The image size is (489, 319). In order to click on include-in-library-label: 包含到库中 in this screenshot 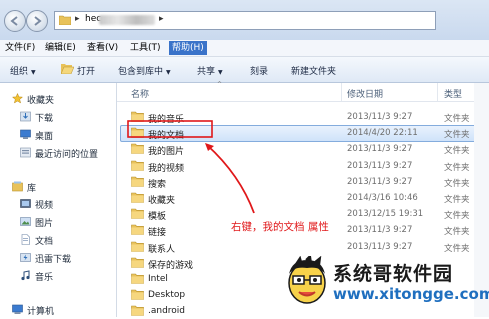, I will do `click(141, 72)`.